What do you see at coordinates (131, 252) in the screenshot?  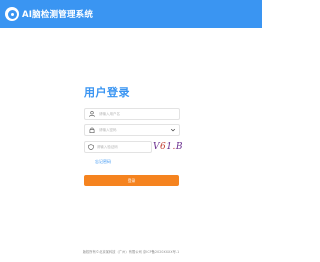 I see `footer-copyright: 版权所有©北京某科技（广州）有限公司 京ICP备2020XXXX号-1` at bounding box center [131, 252].